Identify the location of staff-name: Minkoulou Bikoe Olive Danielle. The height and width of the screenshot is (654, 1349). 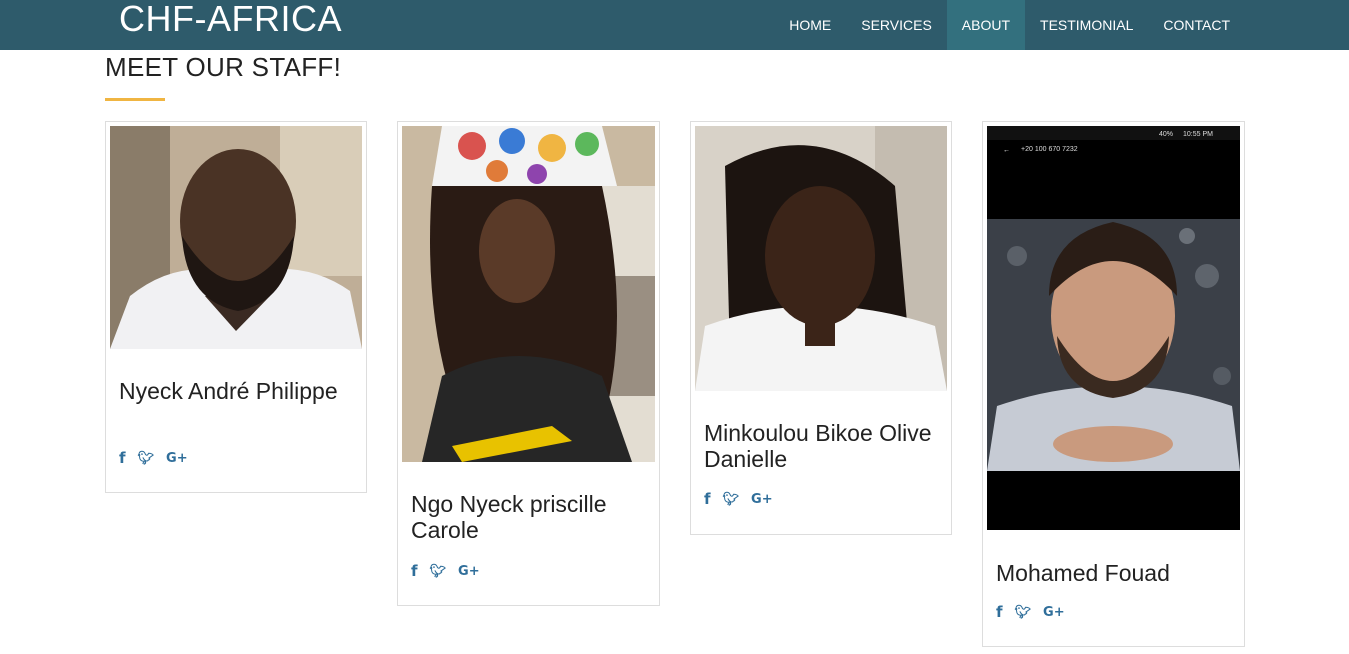
(818, 446).